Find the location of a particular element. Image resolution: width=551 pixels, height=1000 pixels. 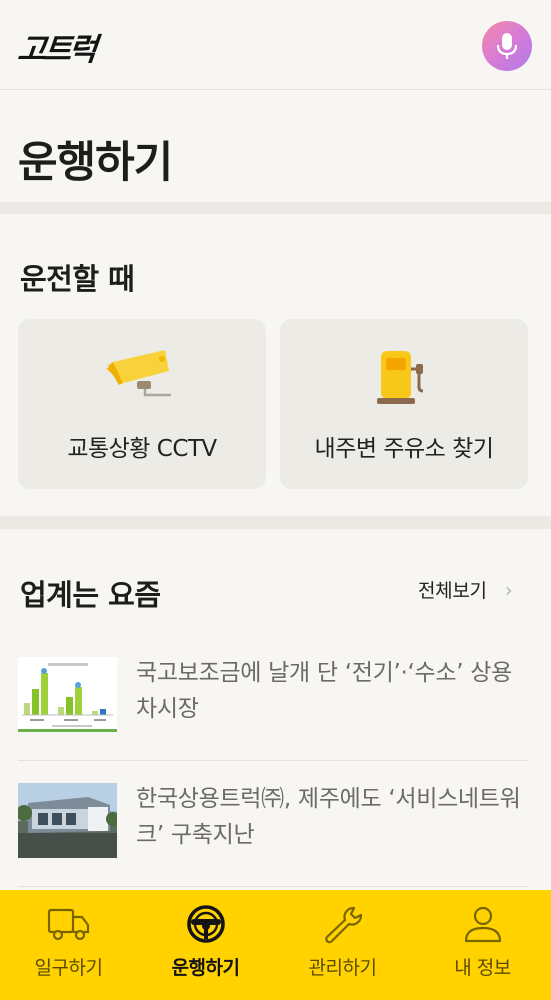

nav-label: 운행하기 is located at coordinates (205, 968).